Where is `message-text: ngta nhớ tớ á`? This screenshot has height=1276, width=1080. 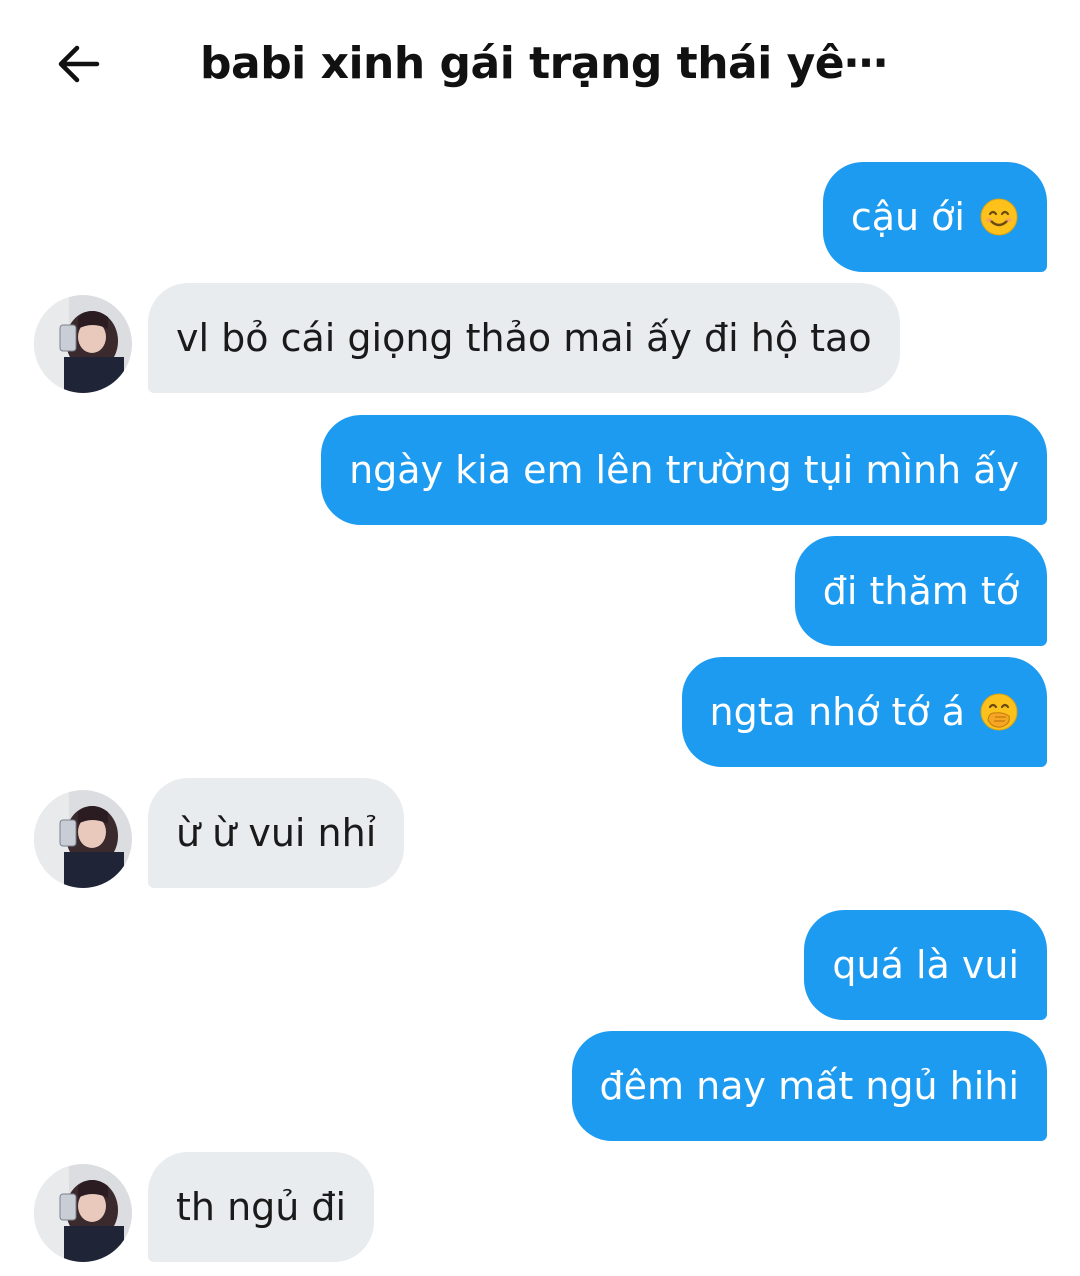
message-text: ngta nhớ tớ á is located at coordinates (837, 712).